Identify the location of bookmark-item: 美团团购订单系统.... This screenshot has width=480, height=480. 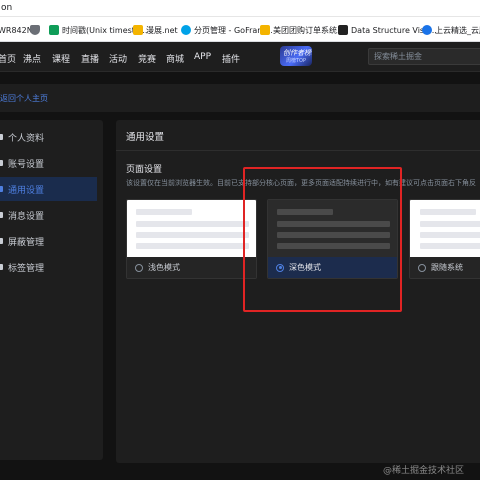
(302, 30).